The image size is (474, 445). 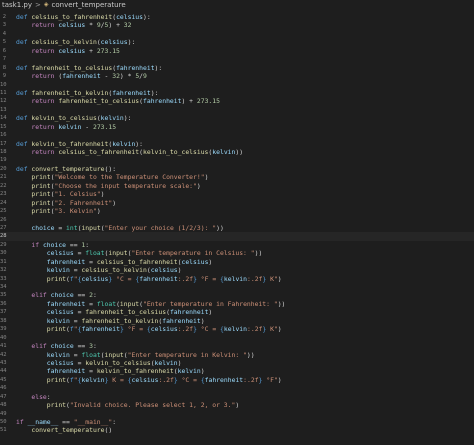 What do you see at coordinates (147, 17) in the screenshot?
I see `code-token: ):` at bounding box center [147, 17].